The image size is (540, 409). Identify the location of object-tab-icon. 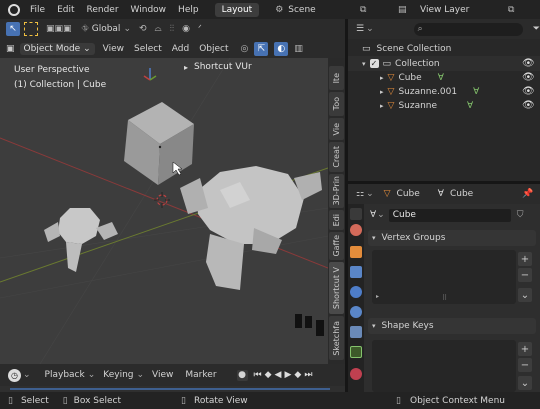
(356, 252).